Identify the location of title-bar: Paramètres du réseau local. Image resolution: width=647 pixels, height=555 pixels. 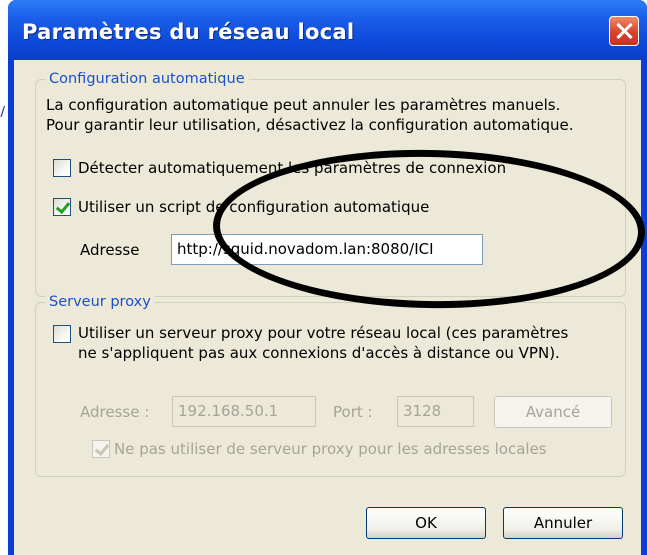
(327, 30).